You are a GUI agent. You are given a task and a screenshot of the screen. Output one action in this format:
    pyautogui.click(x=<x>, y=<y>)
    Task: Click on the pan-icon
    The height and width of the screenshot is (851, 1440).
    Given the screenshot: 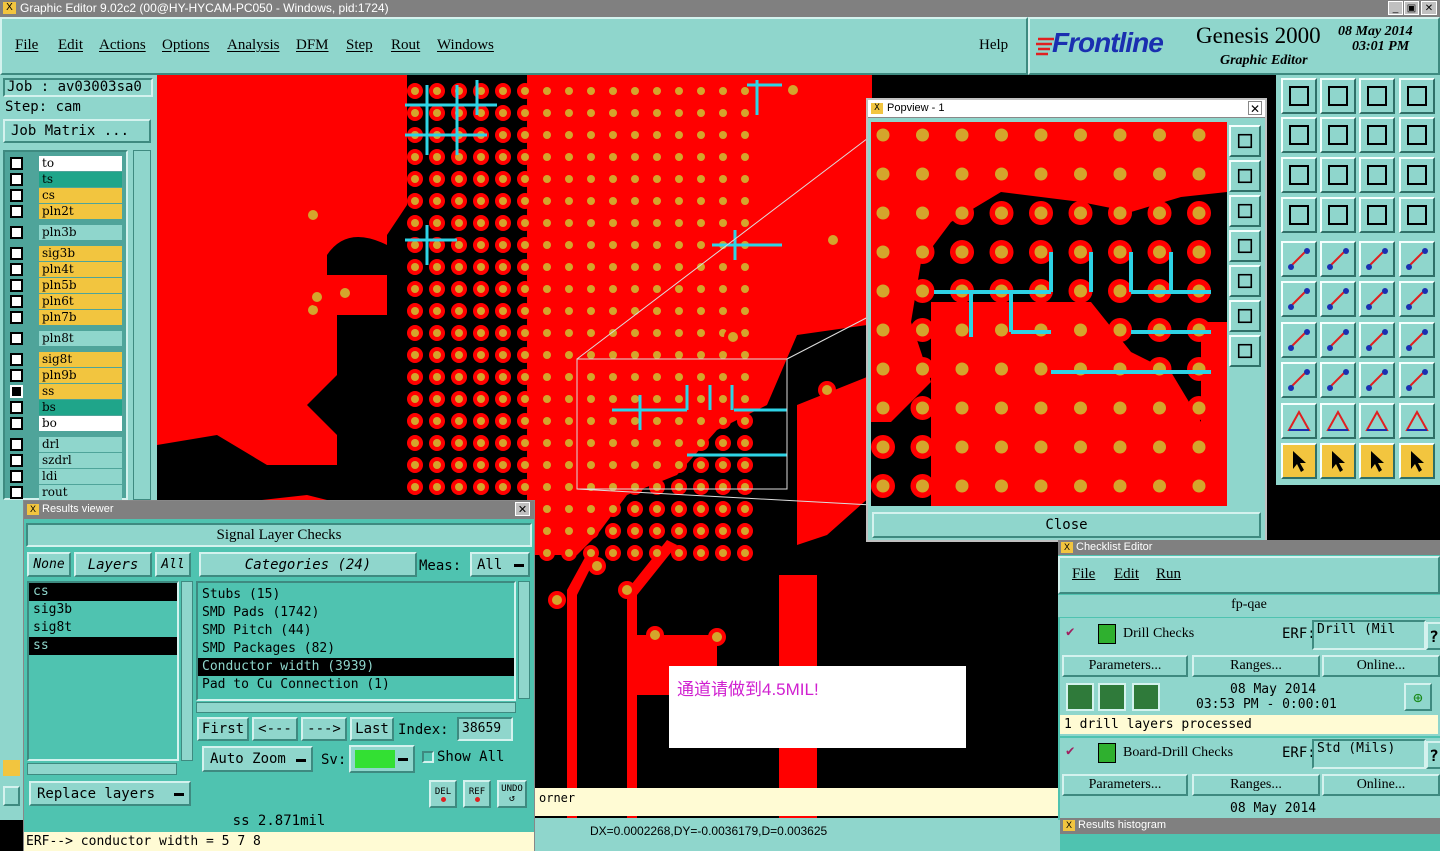 What is the action you would take?
    pyautogui.click(x=1417, y=461)
    